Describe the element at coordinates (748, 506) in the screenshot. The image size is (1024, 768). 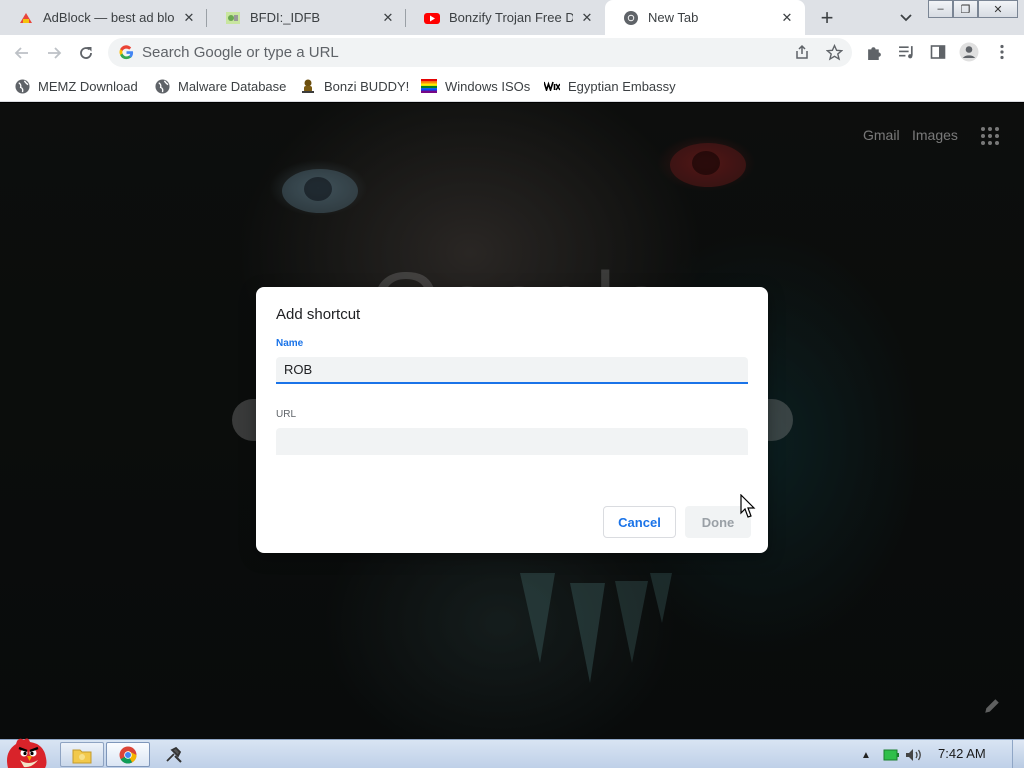
I see `mouse-cursor-icon` at that location.